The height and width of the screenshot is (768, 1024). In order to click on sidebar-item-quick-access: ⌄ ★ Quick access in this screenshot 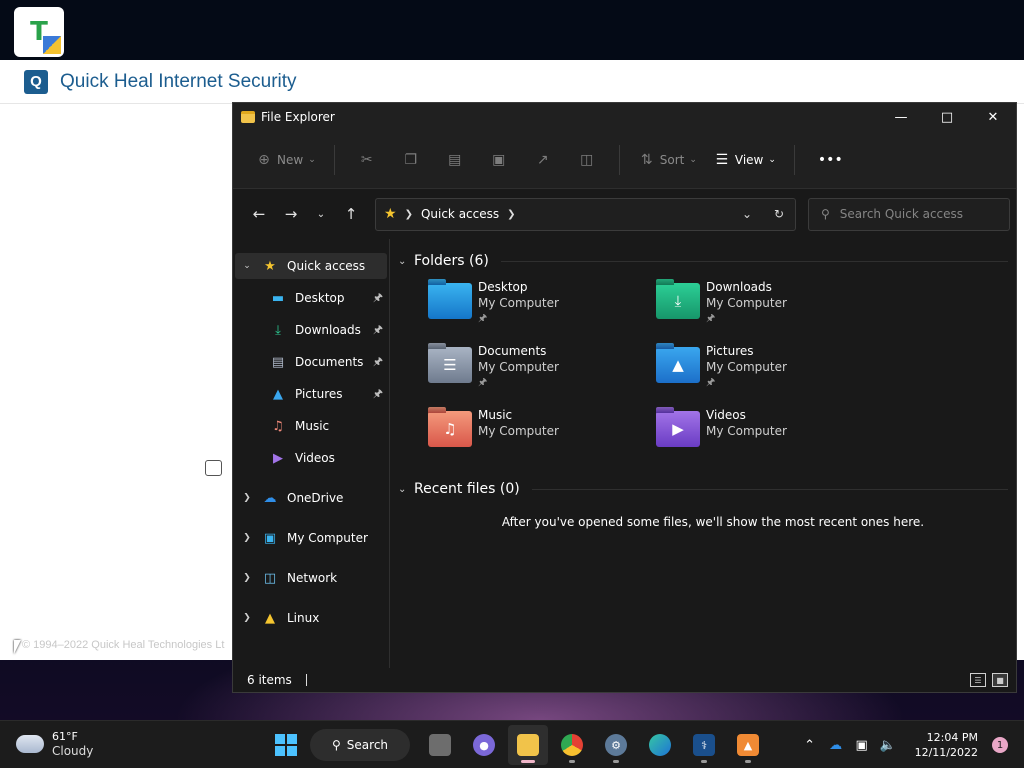, I will do `click(311, 266)`.